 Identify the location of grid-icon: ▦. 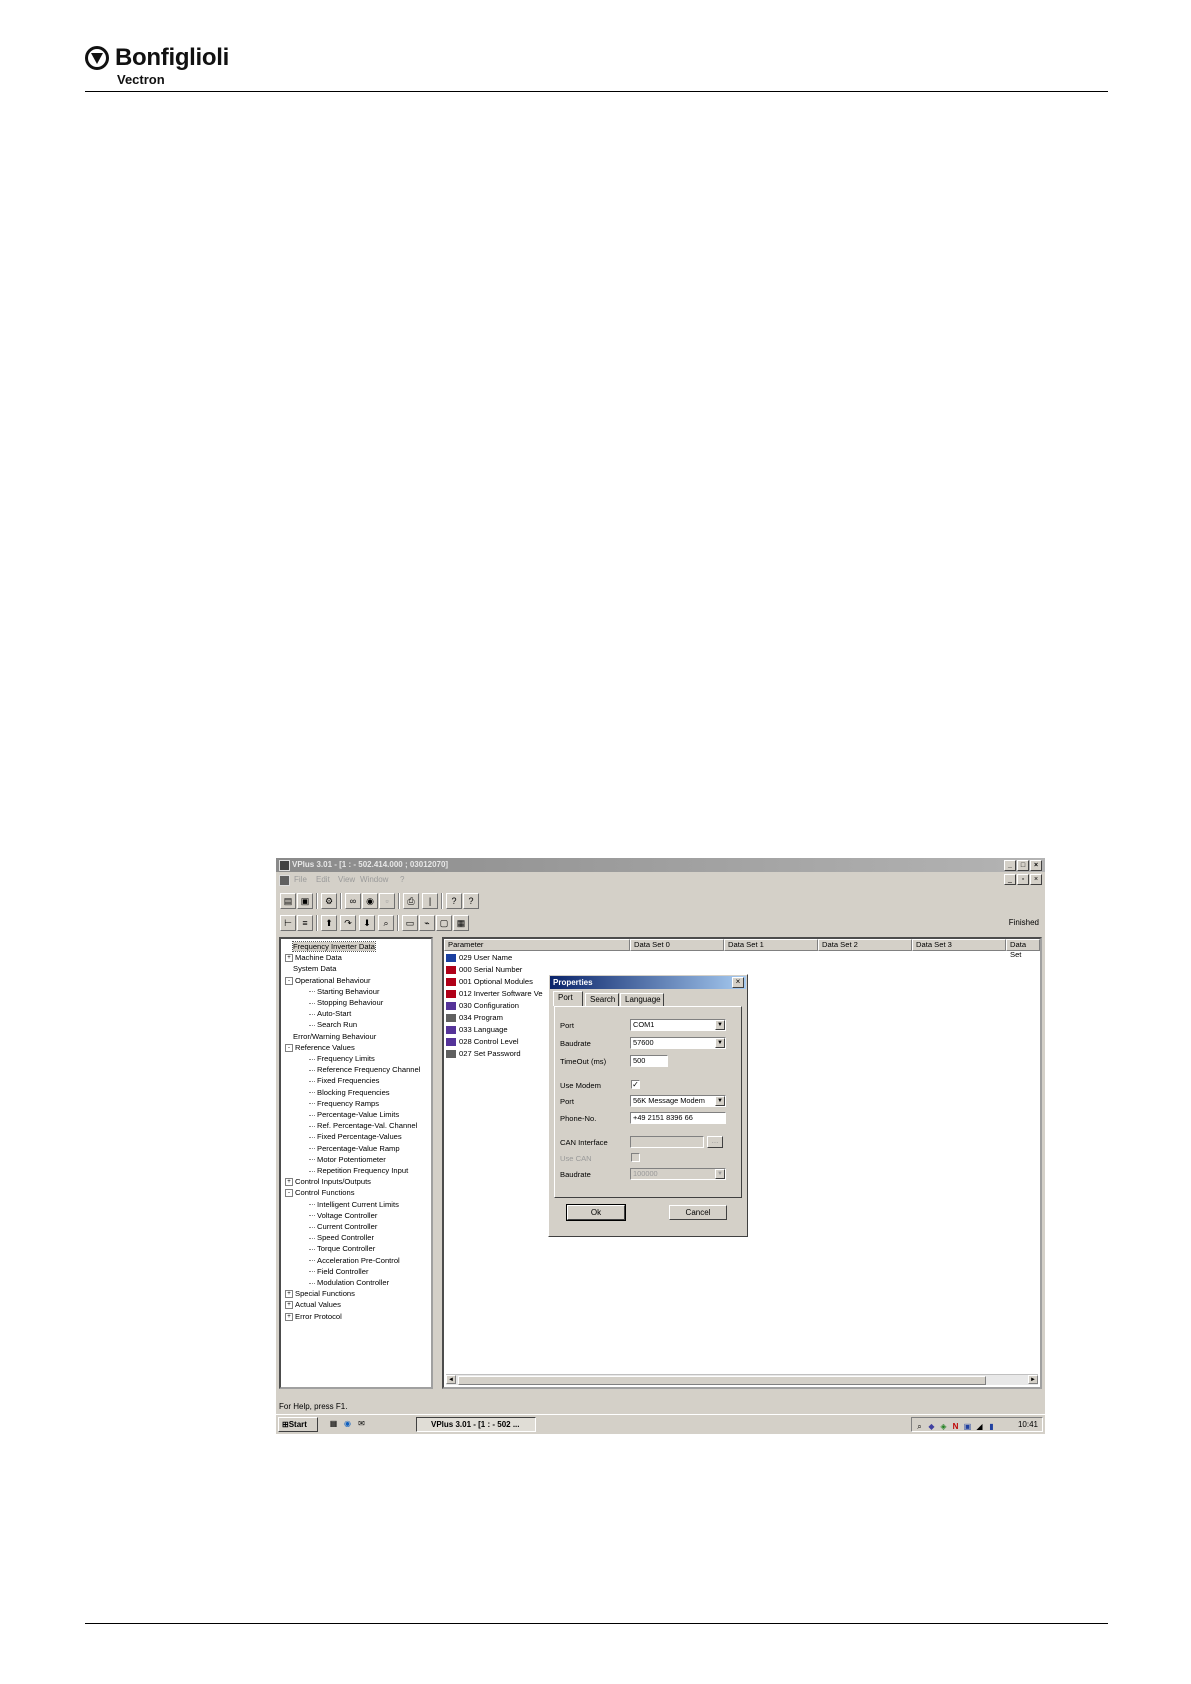
(461, 923).